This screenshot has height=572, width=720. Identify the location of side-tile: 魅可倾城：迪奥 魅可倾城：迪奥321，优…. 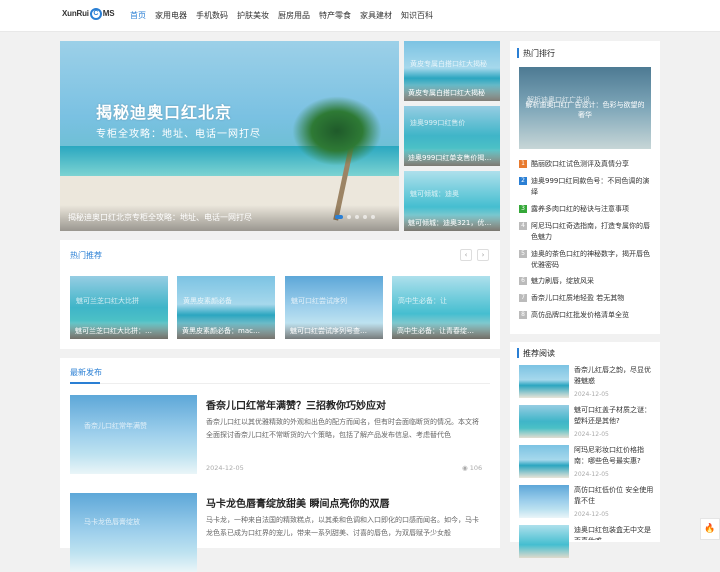
(452, 201).